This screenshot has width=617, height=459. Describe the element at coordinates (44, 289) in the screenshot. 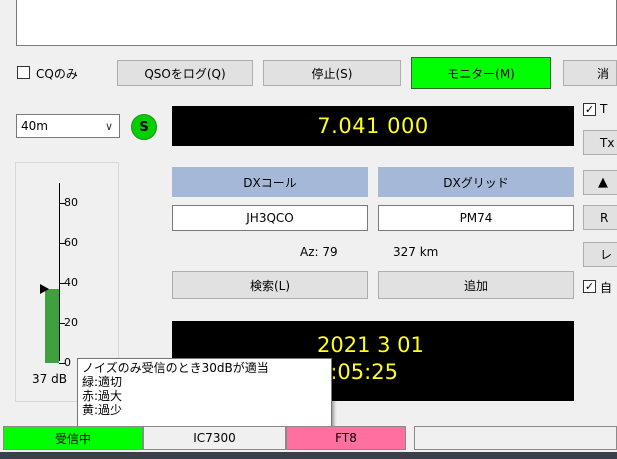

I see `meter-pointer-icon` at that location.